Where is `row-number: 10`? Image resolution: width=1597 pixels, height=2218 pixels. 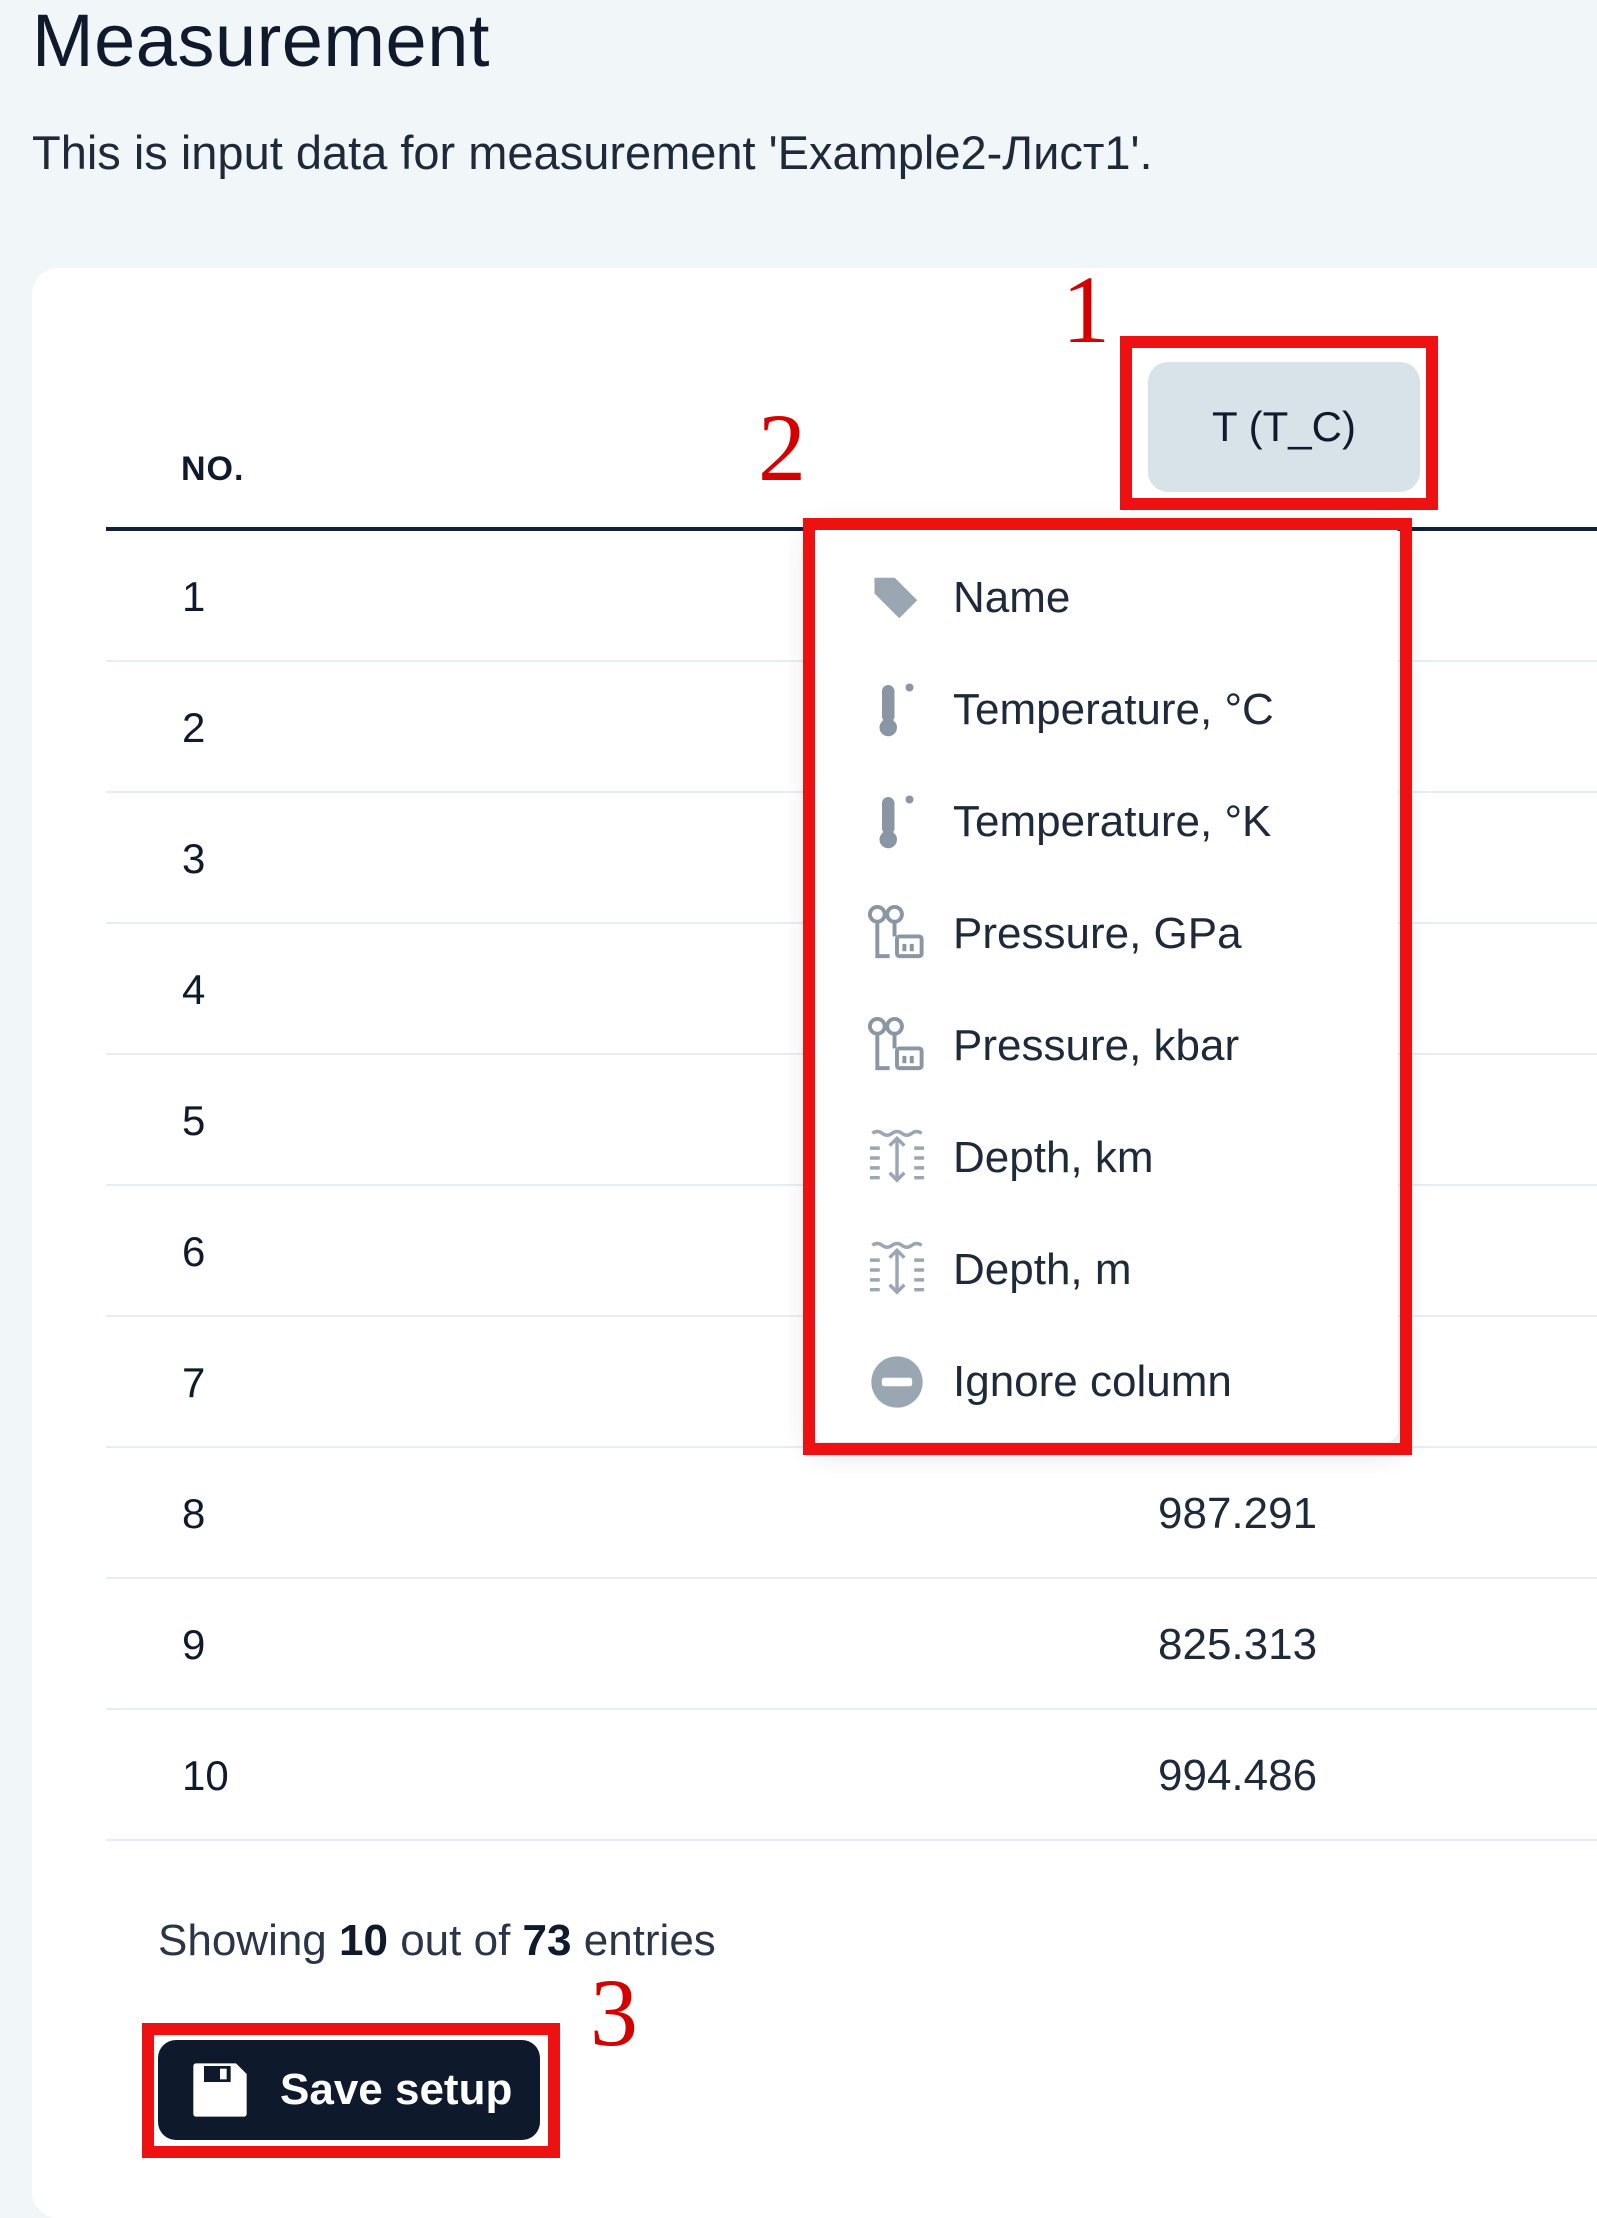 row-number: 10 is located at coordinates (205, 1775).